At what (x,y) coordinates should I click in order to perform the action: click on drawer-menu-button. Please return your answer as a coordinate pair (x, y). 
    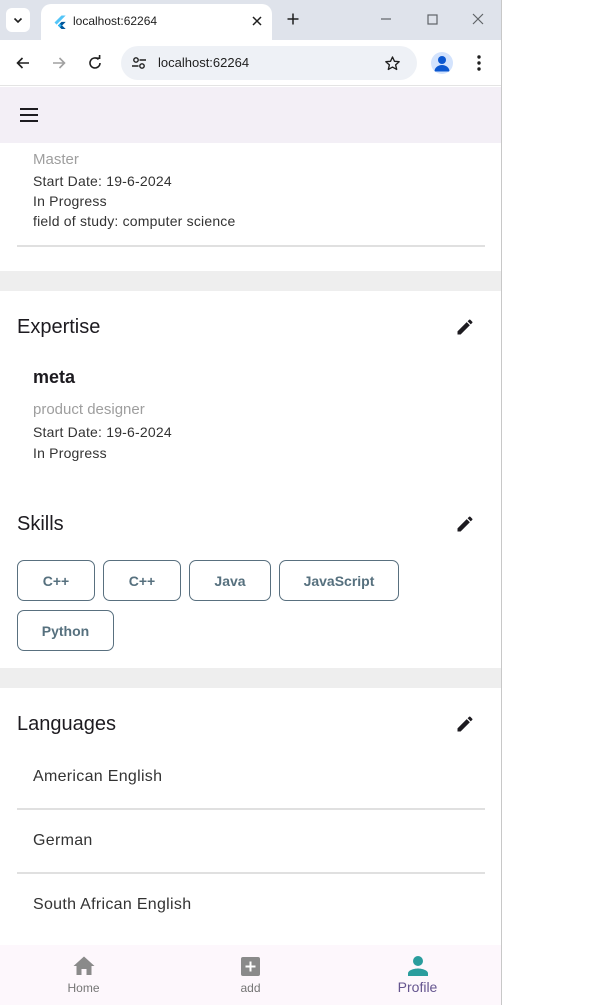
    Looking at the image, I should click on (29, 115).